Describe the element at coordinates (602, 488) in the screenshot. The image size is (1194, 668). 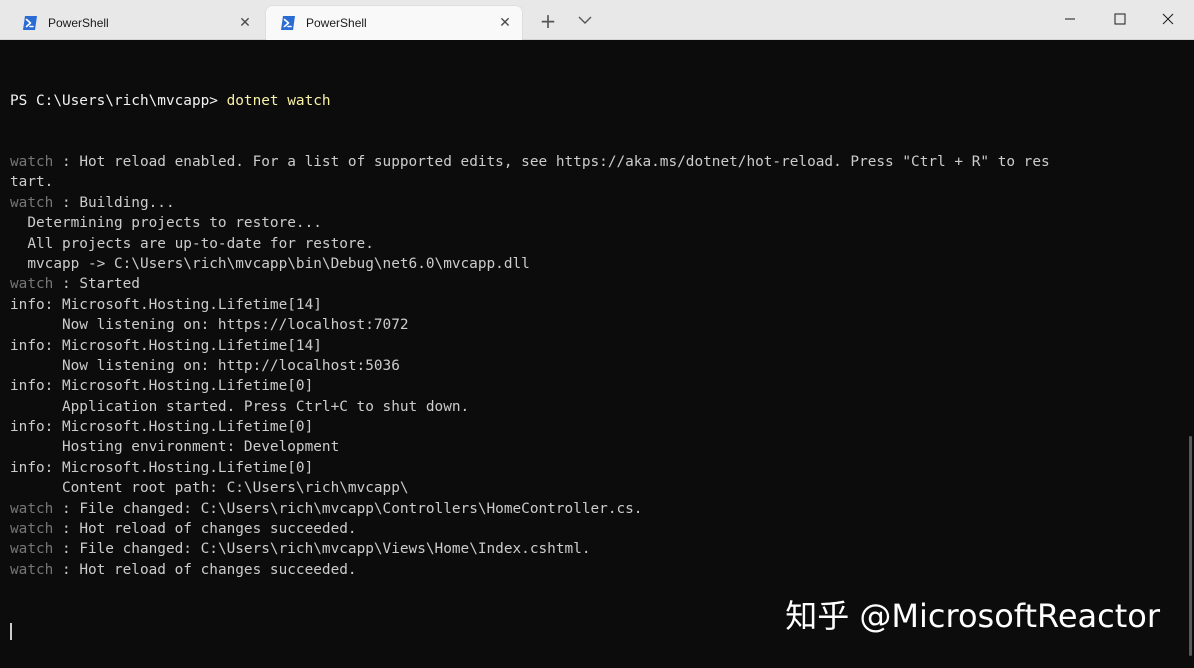
I see `output-line: Content root path: C:\Users\rich\mvcapp\` at that location.